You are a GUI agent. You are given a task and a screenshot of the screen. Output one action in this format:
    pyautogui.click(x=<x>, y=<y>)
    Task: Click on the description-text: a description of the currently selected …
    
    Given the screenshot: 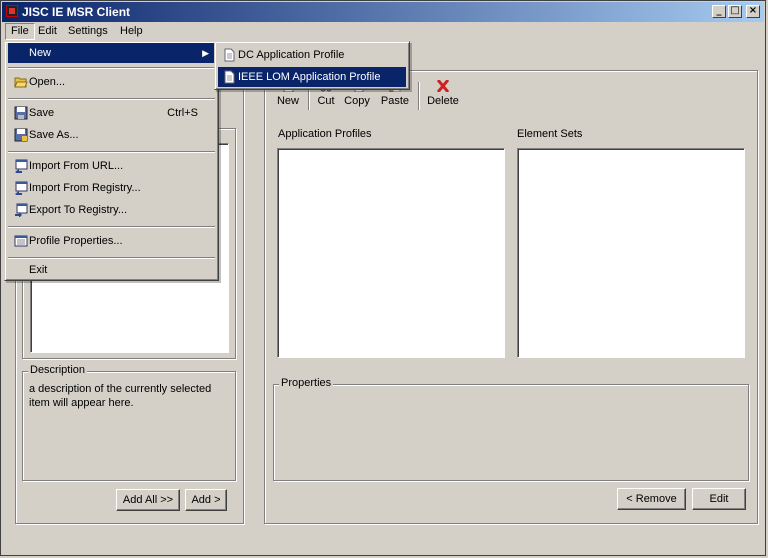 What is the action you would take?
    pyautogui.click(x=120, y=396)
    